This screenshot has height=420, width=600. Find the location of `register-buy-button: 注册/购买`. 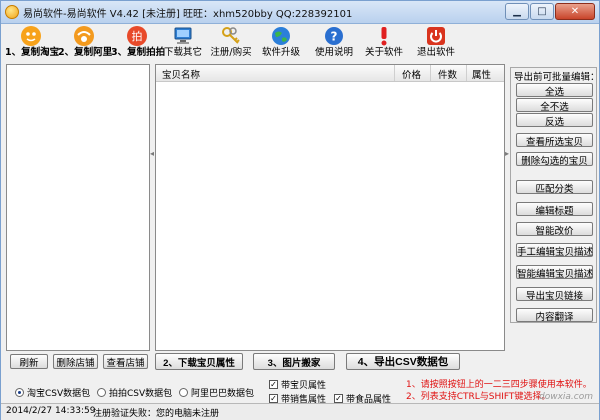

register-buy-button: 注册/购买 is located at coordinates (231, 42).